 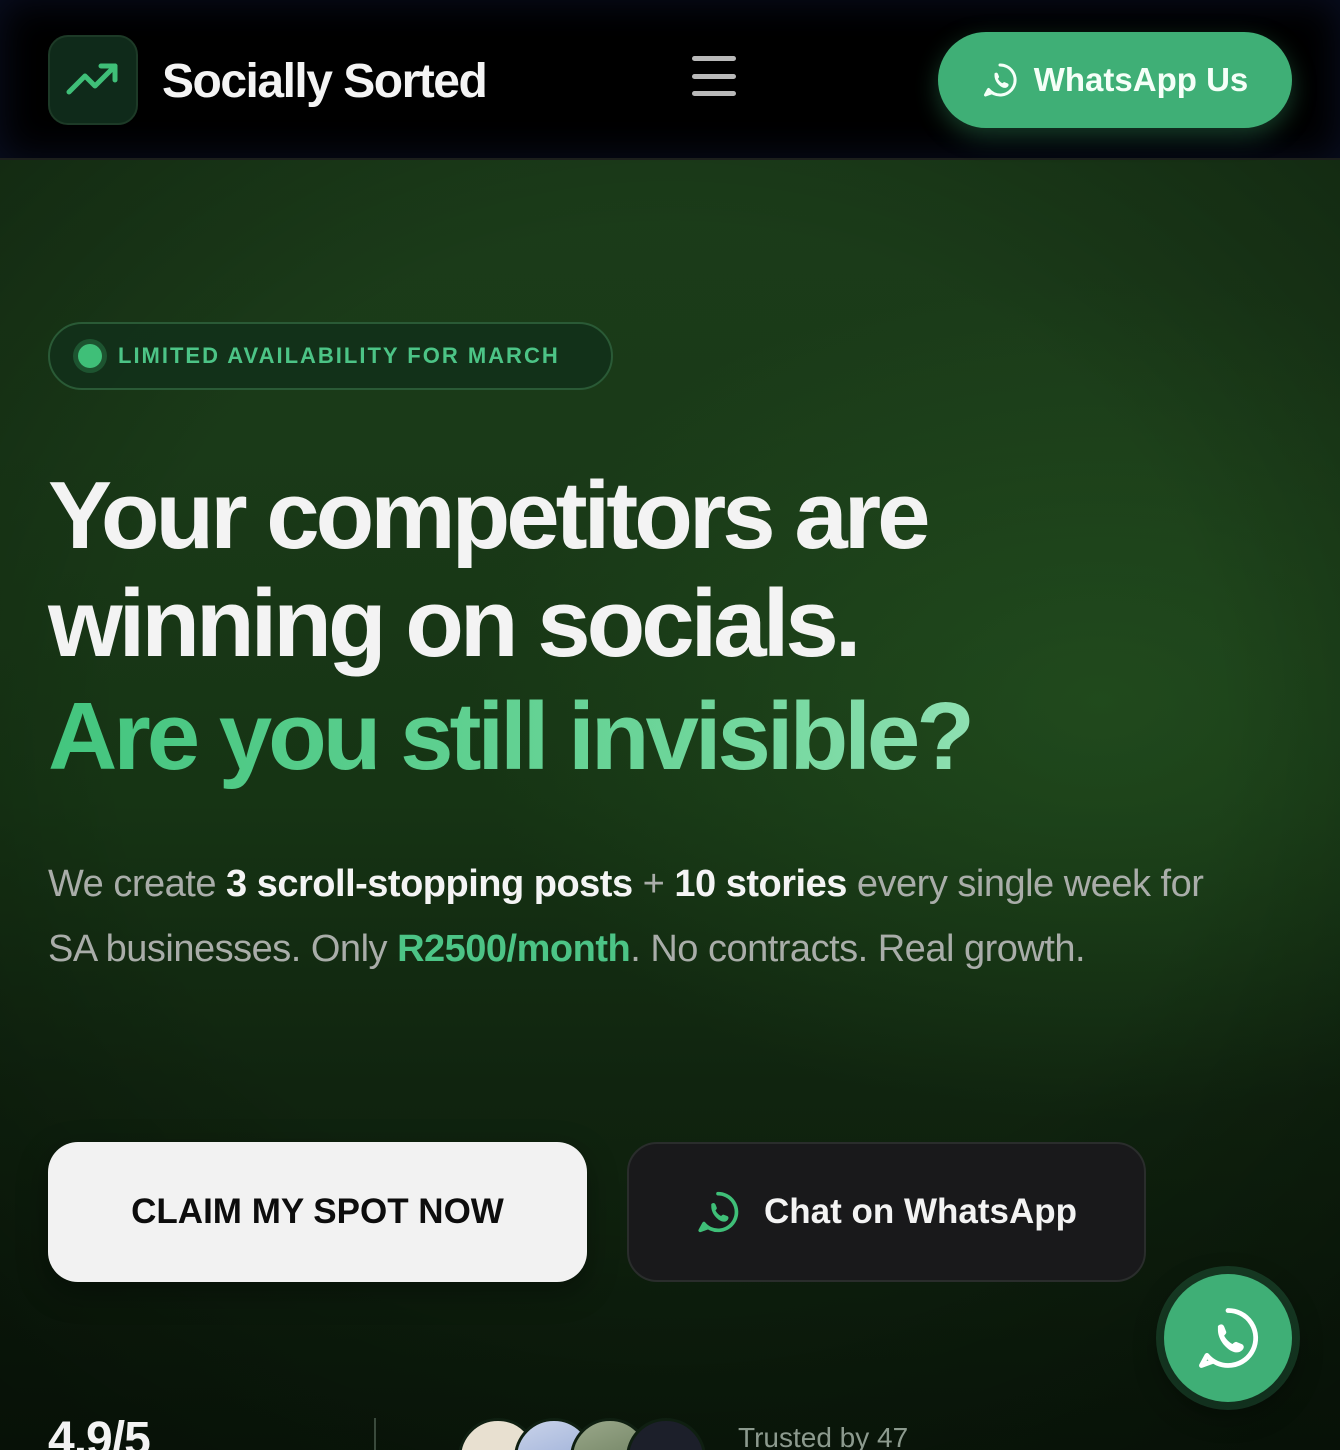 I want to click on brand-name: Socially Sorted, so click(x=325, y=82).